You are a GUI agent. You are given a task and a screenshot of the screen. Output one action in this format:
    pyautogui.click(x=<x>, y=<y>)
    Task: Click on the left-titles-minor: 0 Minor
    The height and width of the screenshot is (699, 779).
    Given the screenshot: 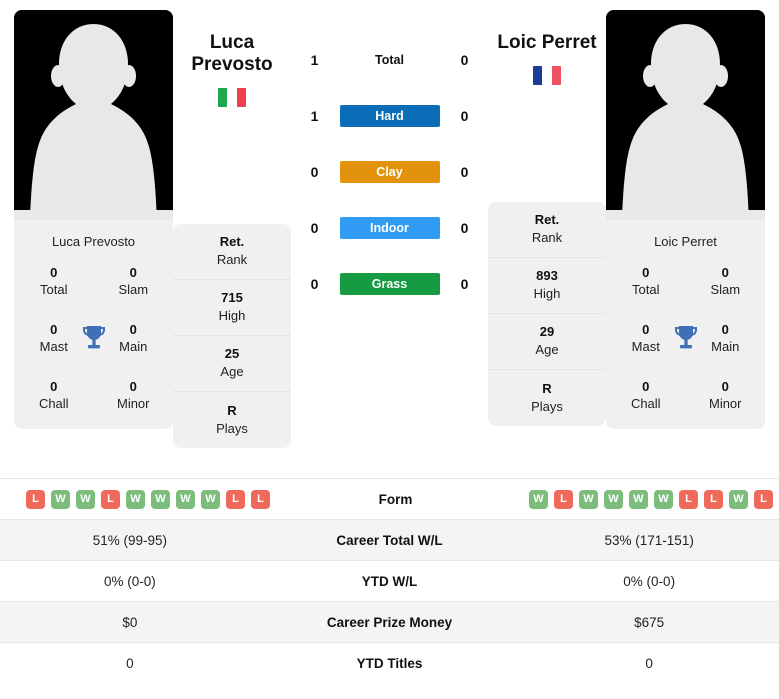 What is the action you would take?
    pyautogui.click(x=134, y=395)
    